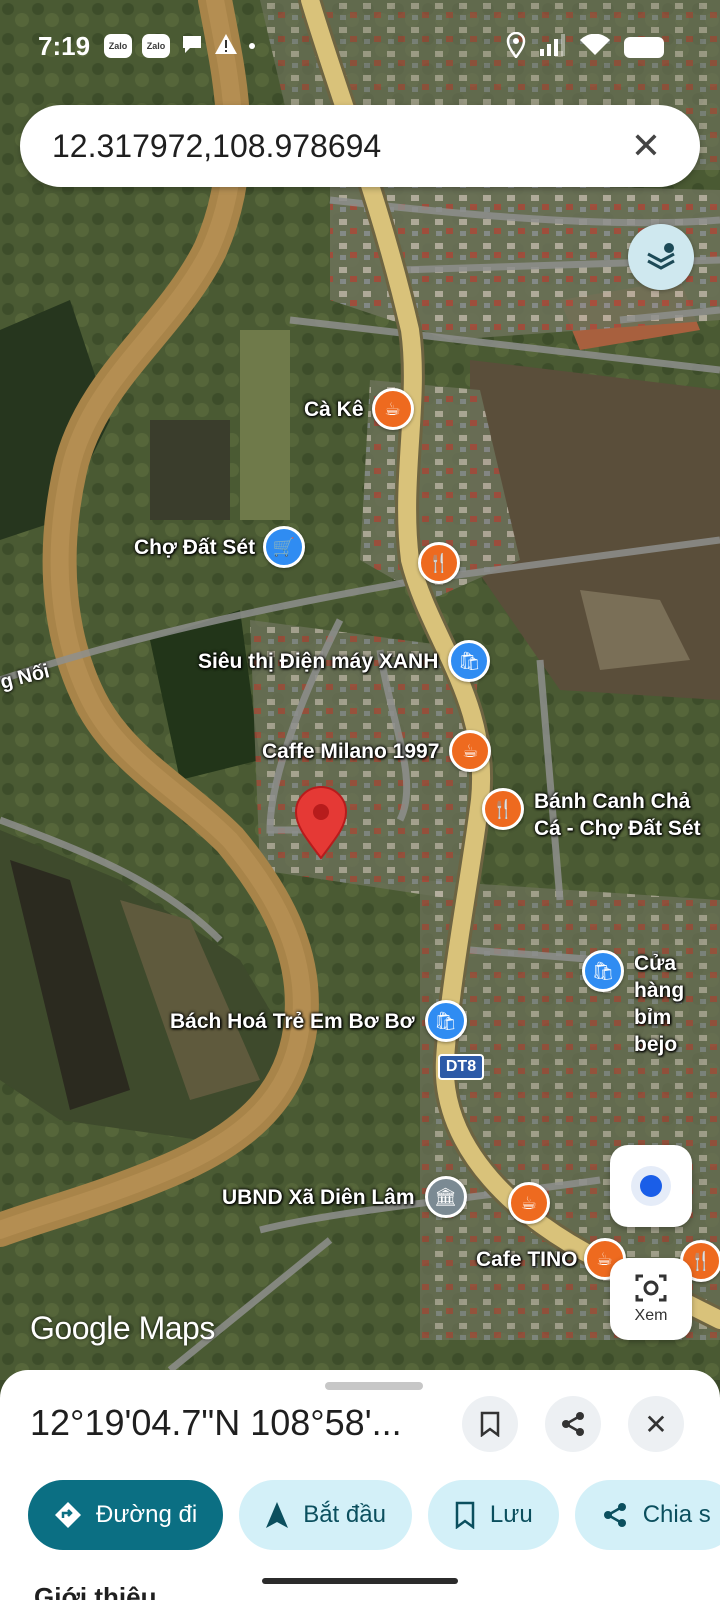  Describe the element at coordinates (651, 1315) in the screenshot. I see `view-button-label: Xem` at that location.